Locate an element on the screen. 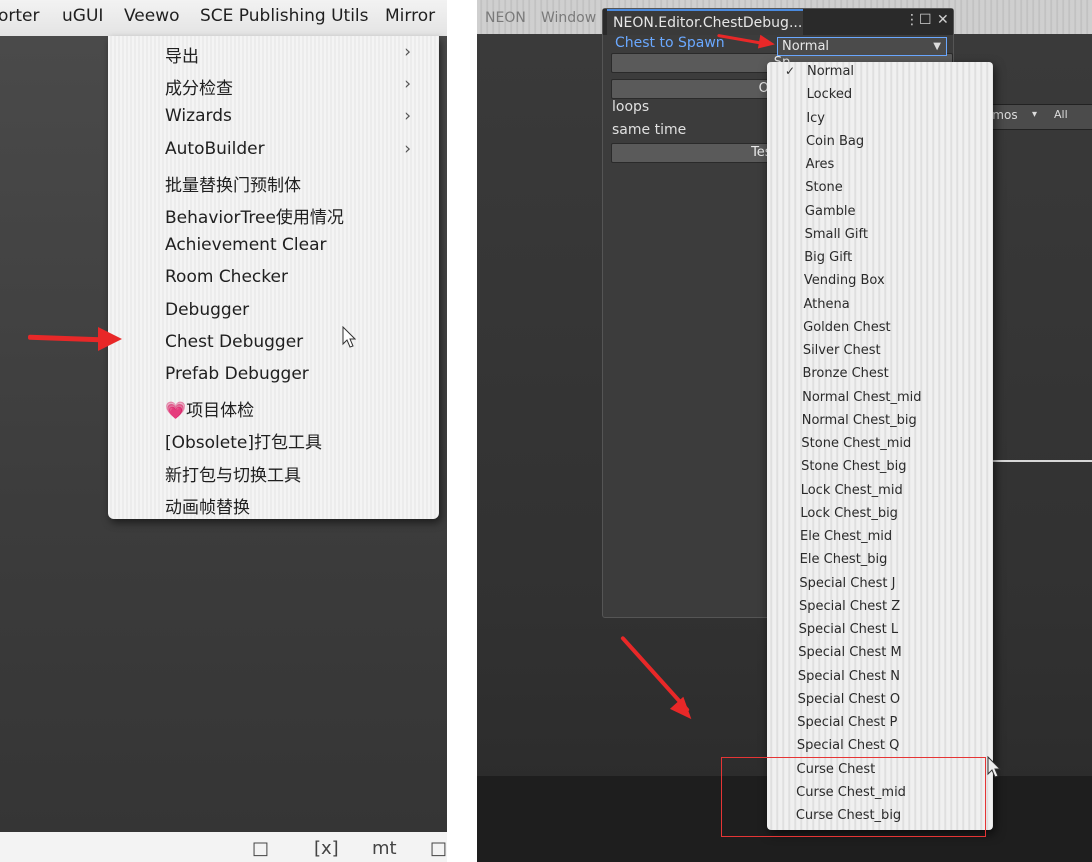 This screenshot has width=1092, height=862. option-label: Coin Bag is located at coordinates (835, 141).